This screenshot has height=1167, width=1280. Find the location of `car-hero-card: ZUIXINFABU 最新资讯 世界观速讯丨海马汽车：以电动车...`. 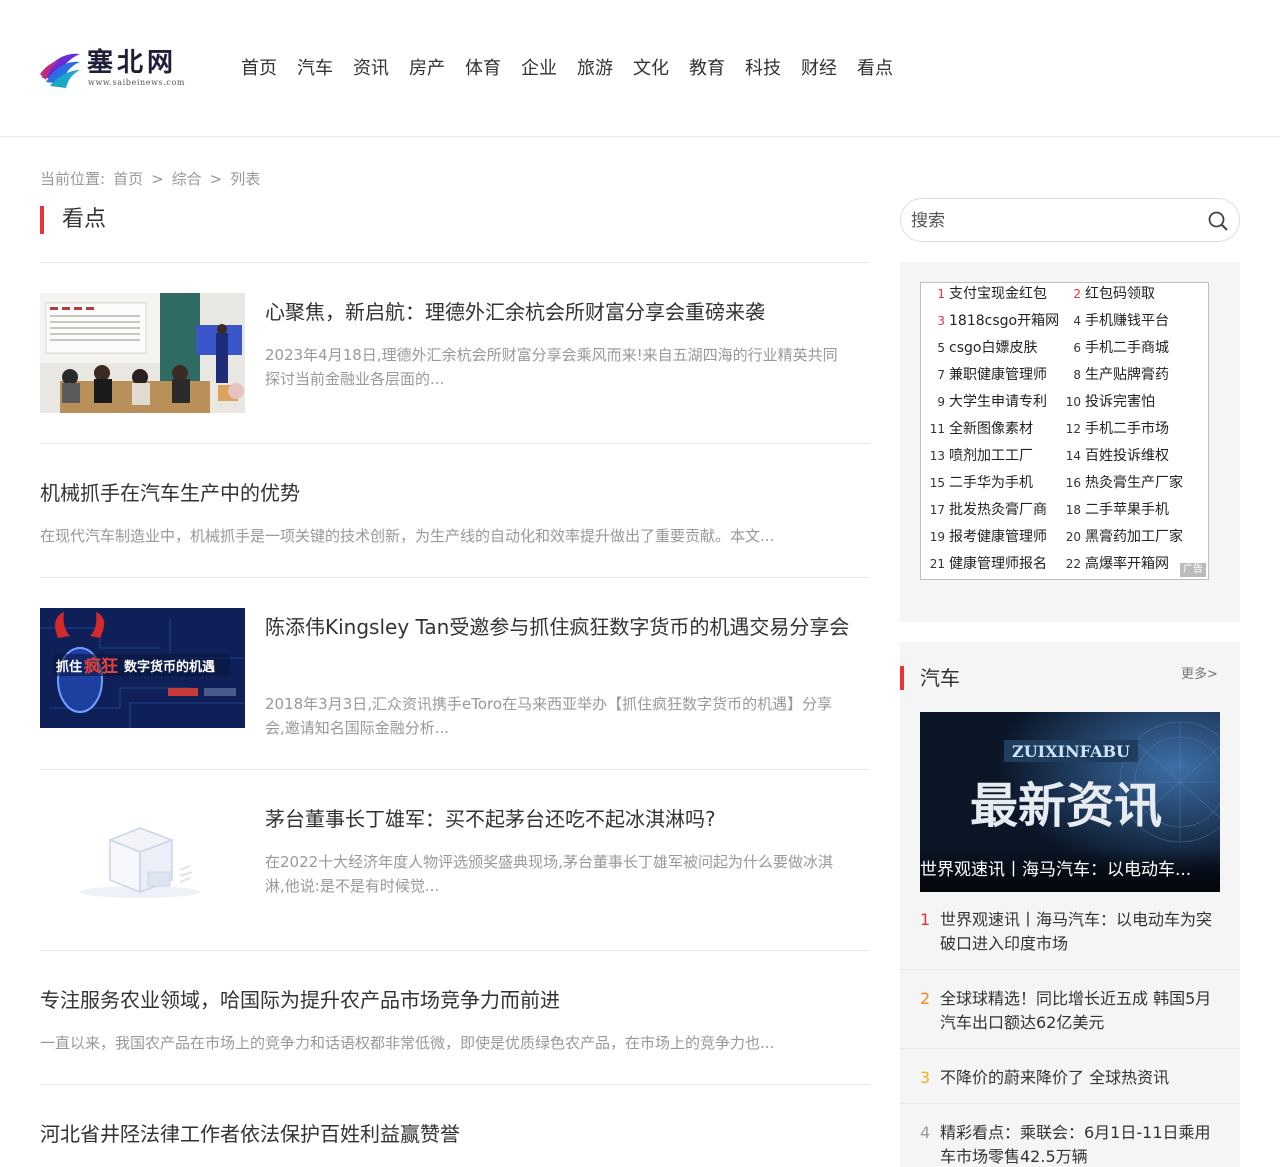

car-hero-card: ZUIXINFABU 最新资讯 世界观速讯丨海马汽车：以电动车... is located at coordinates (1070, 802).